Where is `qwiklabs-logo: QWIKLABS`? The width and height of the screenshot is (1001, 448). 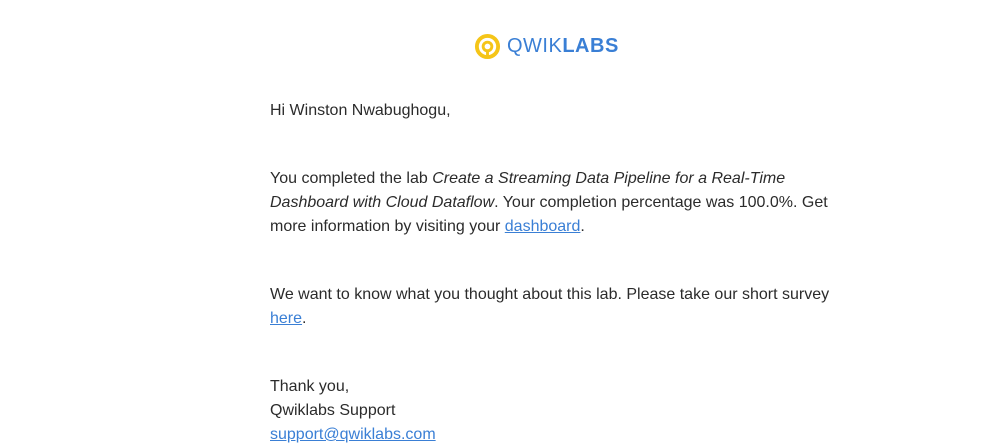
qwiklabs-logo: QWIKLABS is located at coordinates (546, 46).